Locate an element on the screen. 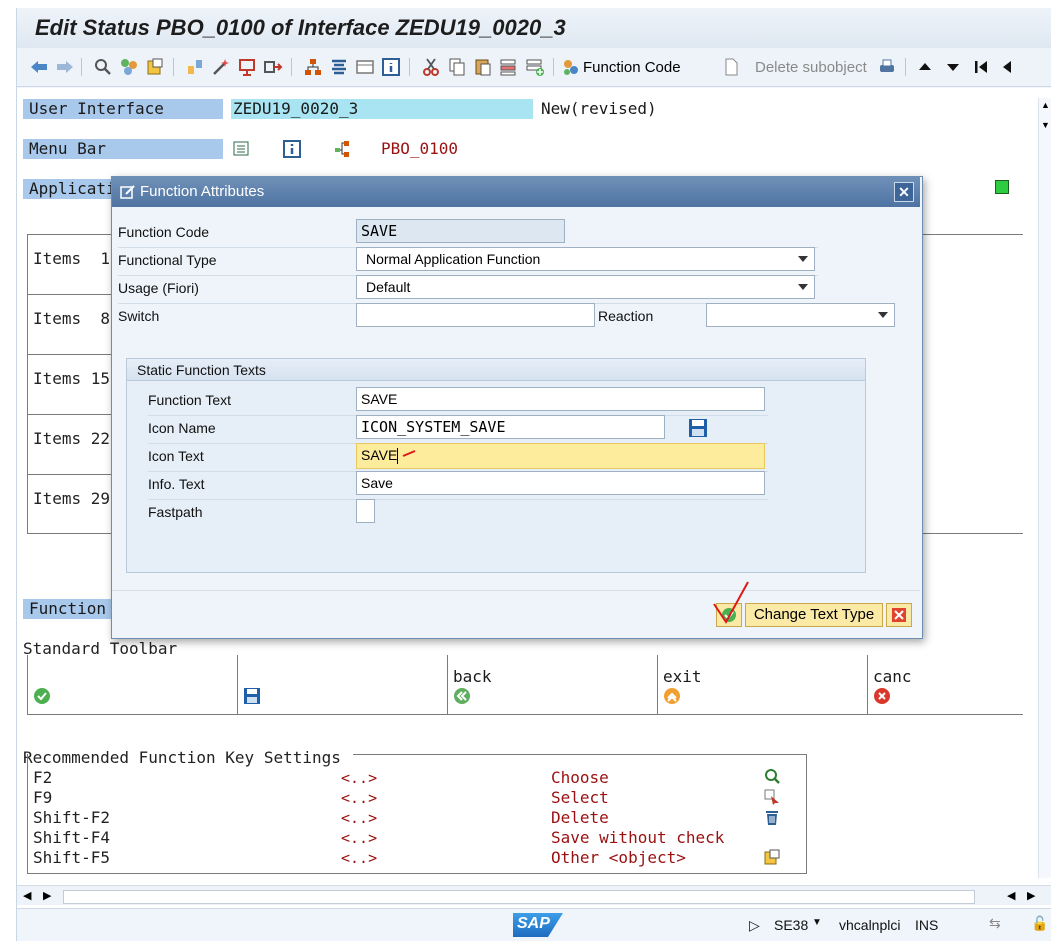 This screenshot has height=941, width=1051. back-icon is located at coordinates (462, 696).